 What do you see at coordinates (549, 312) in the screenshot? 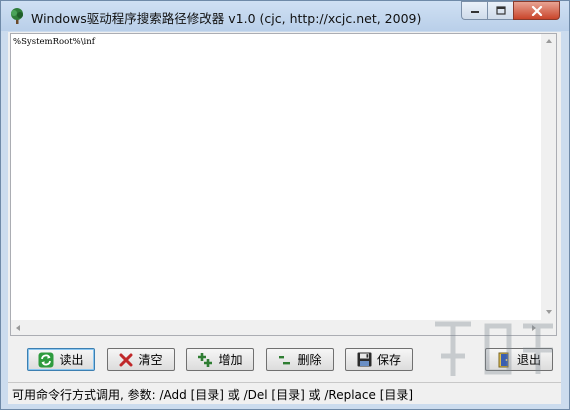
I see `scroll-down-icon` at bounding box center [549, 312].